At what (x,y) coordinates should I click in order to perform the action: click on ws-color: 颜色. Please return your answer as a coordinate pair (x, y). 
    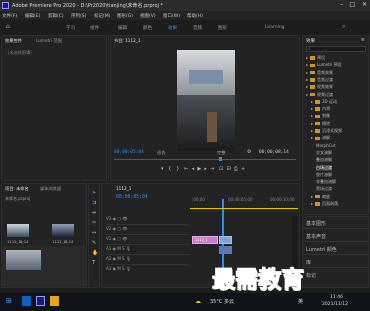
    Looking at the image, I should click on (147, 28).